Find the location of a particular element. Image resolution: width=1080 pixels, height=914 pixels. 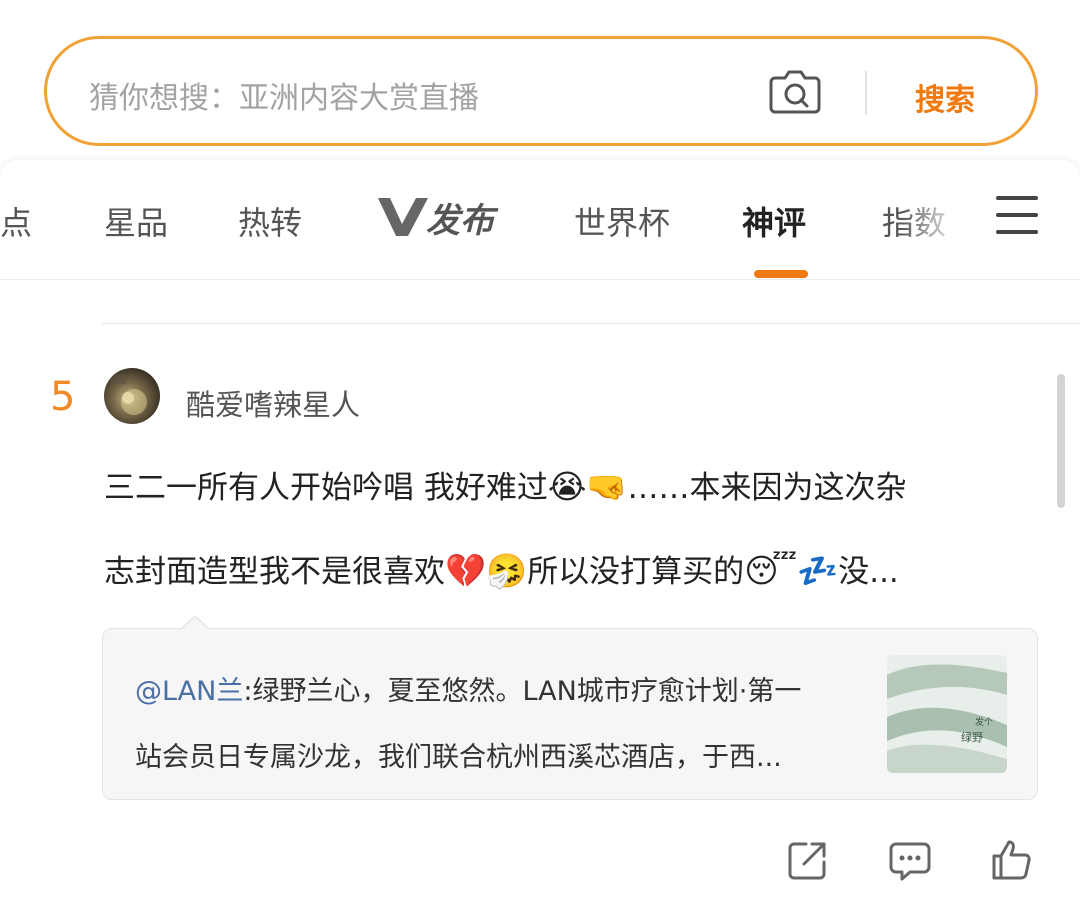

camera-icon is located at coordinates (795, 91).